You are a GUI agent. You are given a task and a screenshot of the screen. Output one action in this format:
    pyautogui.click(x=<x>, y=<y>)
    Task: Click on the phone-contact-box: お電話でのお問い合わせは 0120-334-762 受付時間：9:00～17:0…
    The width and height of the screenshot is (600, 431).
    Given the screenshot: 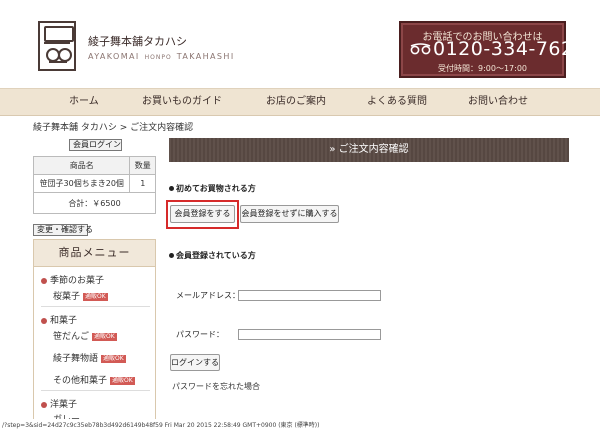 What is the action you would take?
    pyautogui.click(x=486, y=49)
    